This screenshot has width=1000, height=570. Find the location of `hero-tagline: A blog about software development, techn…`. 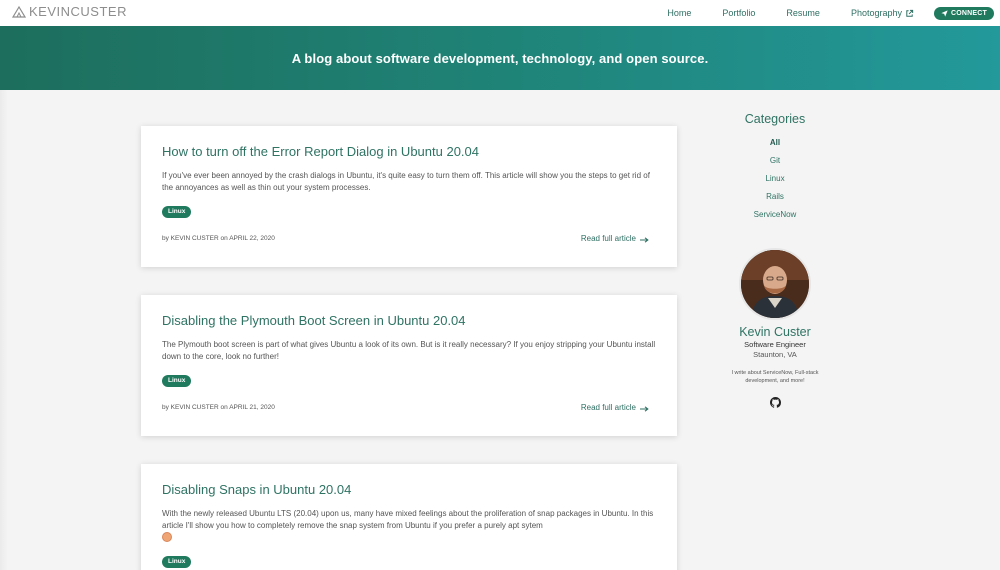

hero-tagline: A blog about software development, techn… is located at coordinates (500, 58).